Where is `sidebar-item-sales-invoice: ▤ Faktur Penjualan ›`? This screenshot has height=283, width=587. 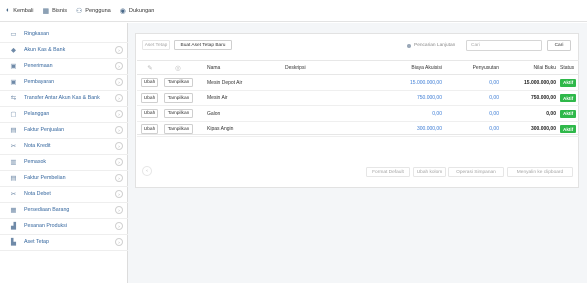 sidebar-item-sales-invoice: ▤ Faktur Penjualan › is located at coordinates (64, 131).